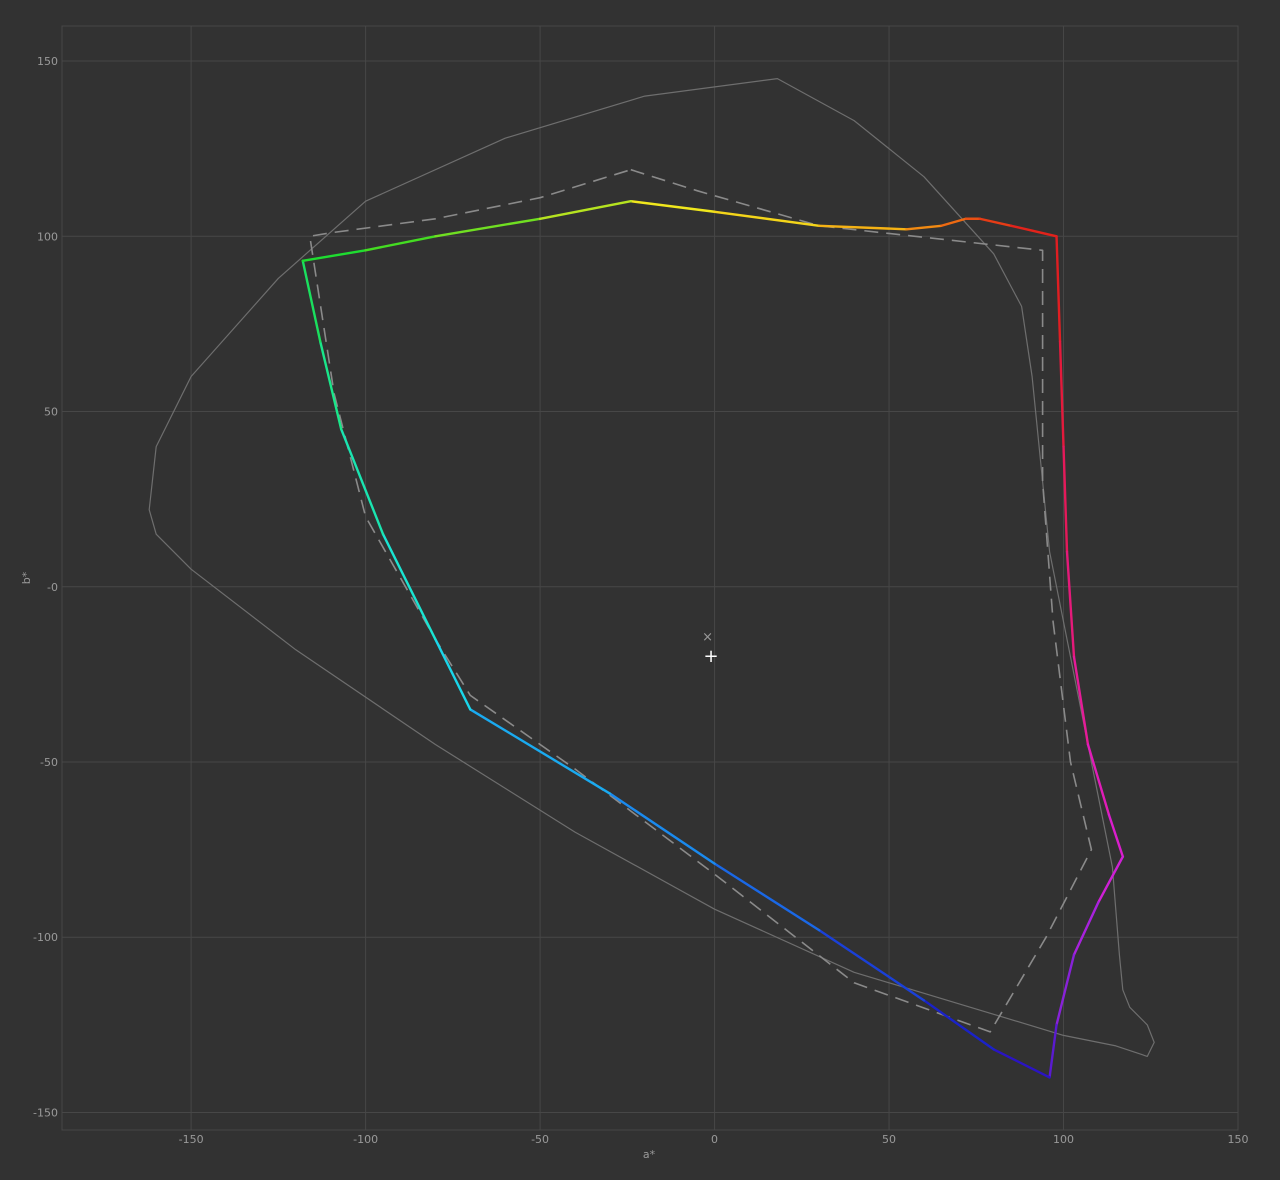  Describe the element at coordinates (47, 61) in the screenshot. I see `y-tick-label: 150` at that location.